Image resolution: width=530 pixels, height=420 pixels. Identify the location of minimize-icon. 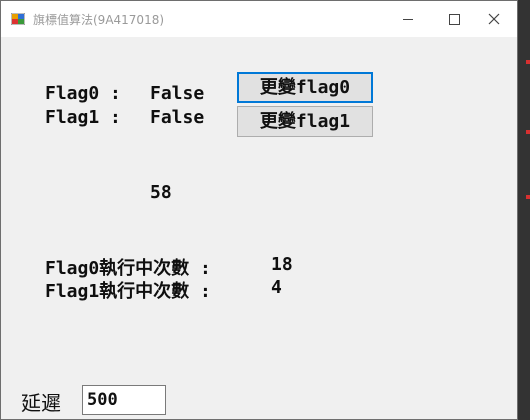
(408, 19).